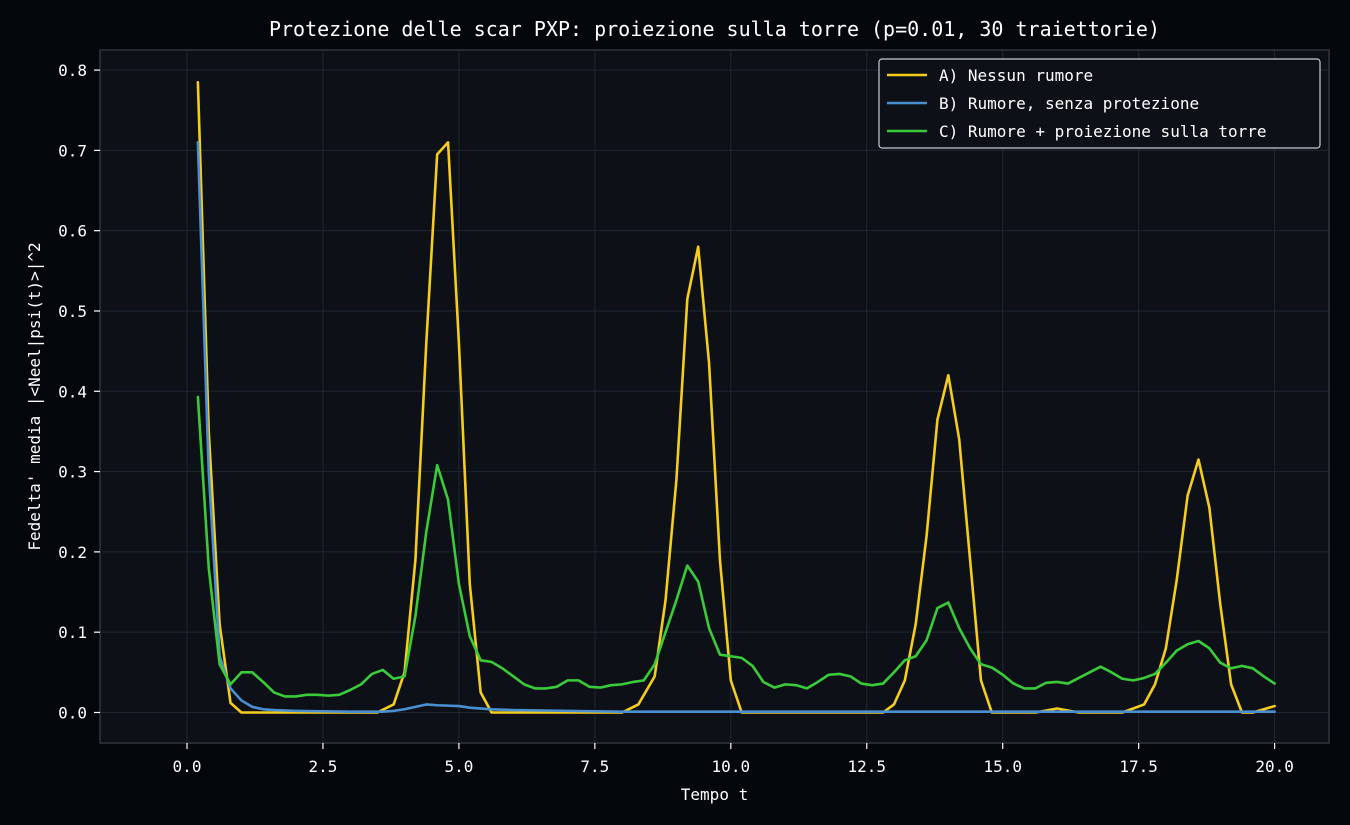 The width and height of the screenshot is (1350, 825). I want to click on y-tick-label-1: 0.1, so click(72, 632).